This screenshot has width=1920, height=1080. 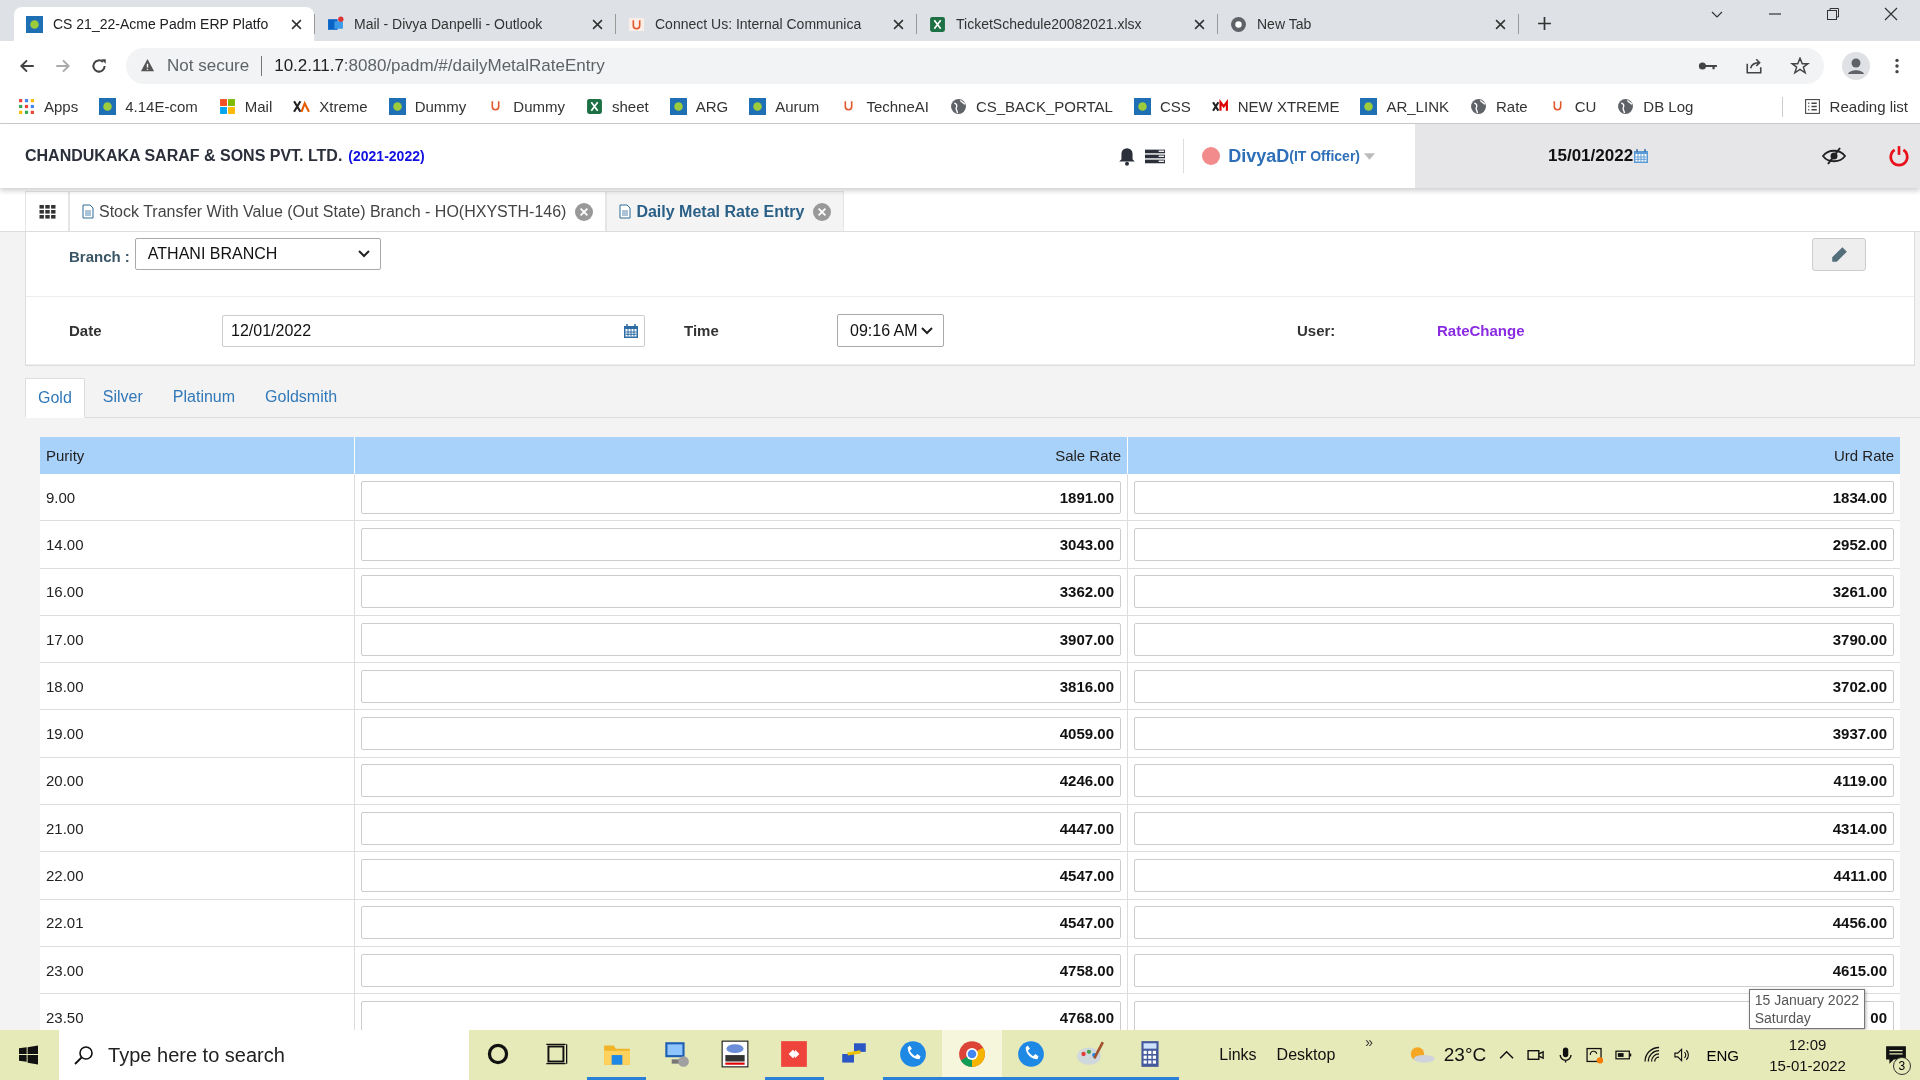 What do you see at coordinates (1514, 781) in the screenshot?
I see `urd-rate-field: 4119.00` at bounding box center [1514, 781].